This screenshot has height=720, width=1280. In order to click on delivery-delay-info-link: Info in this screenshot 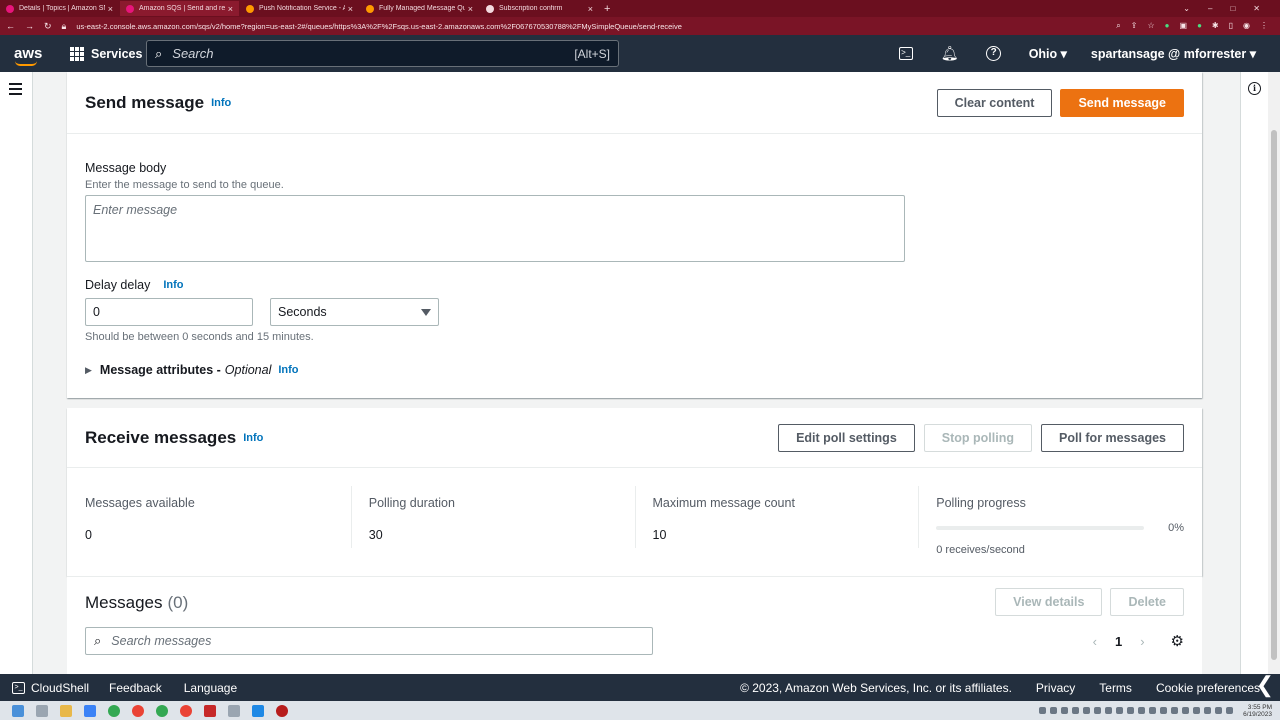, I will do `click(173, 285)`.